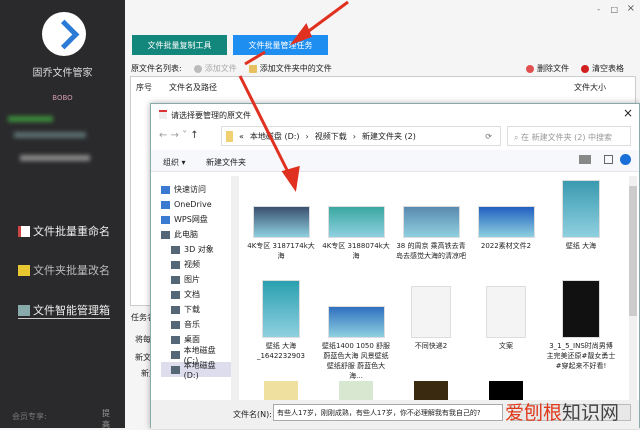 The image size is (640, 430). What do you see at coordinates (266, 128) in the screenshot?
I see `arrow-to-files` at bounding box center [266, 128].